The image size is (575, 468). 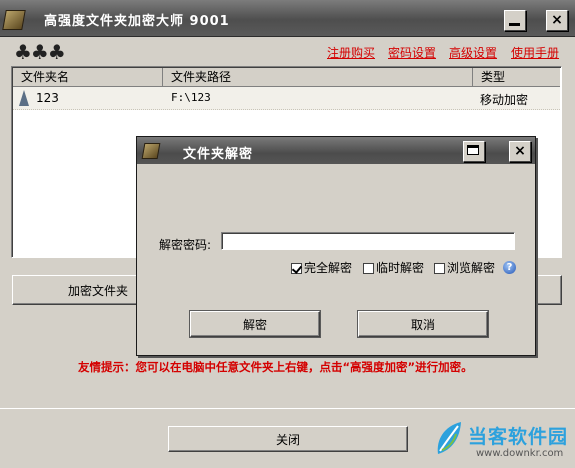 I want to click on option-browse-decrypt: 浏览解密, so click(x=464, y=268).